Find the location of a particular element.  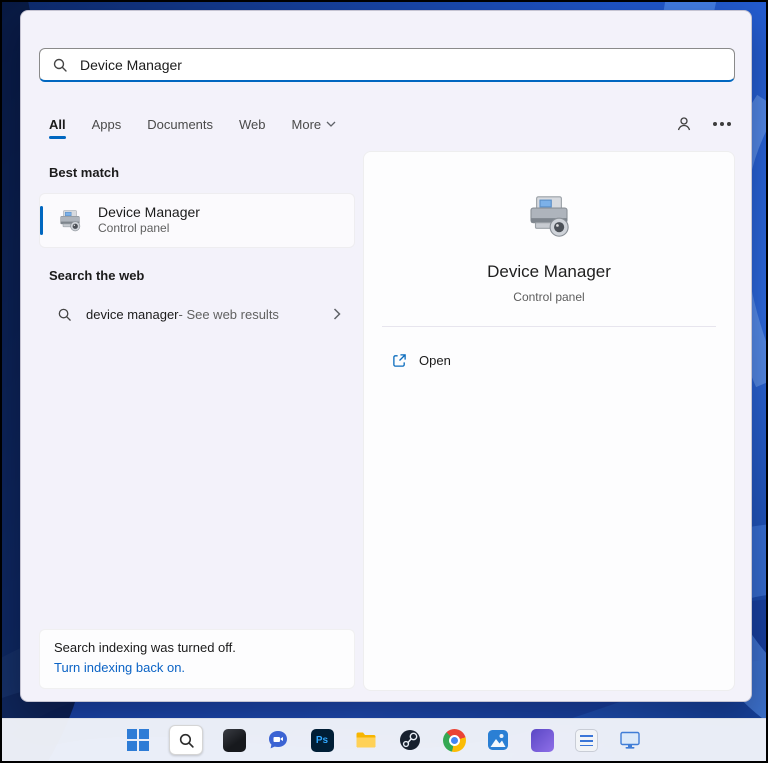

chrome-icon-center is located at coordinates (454, 740).